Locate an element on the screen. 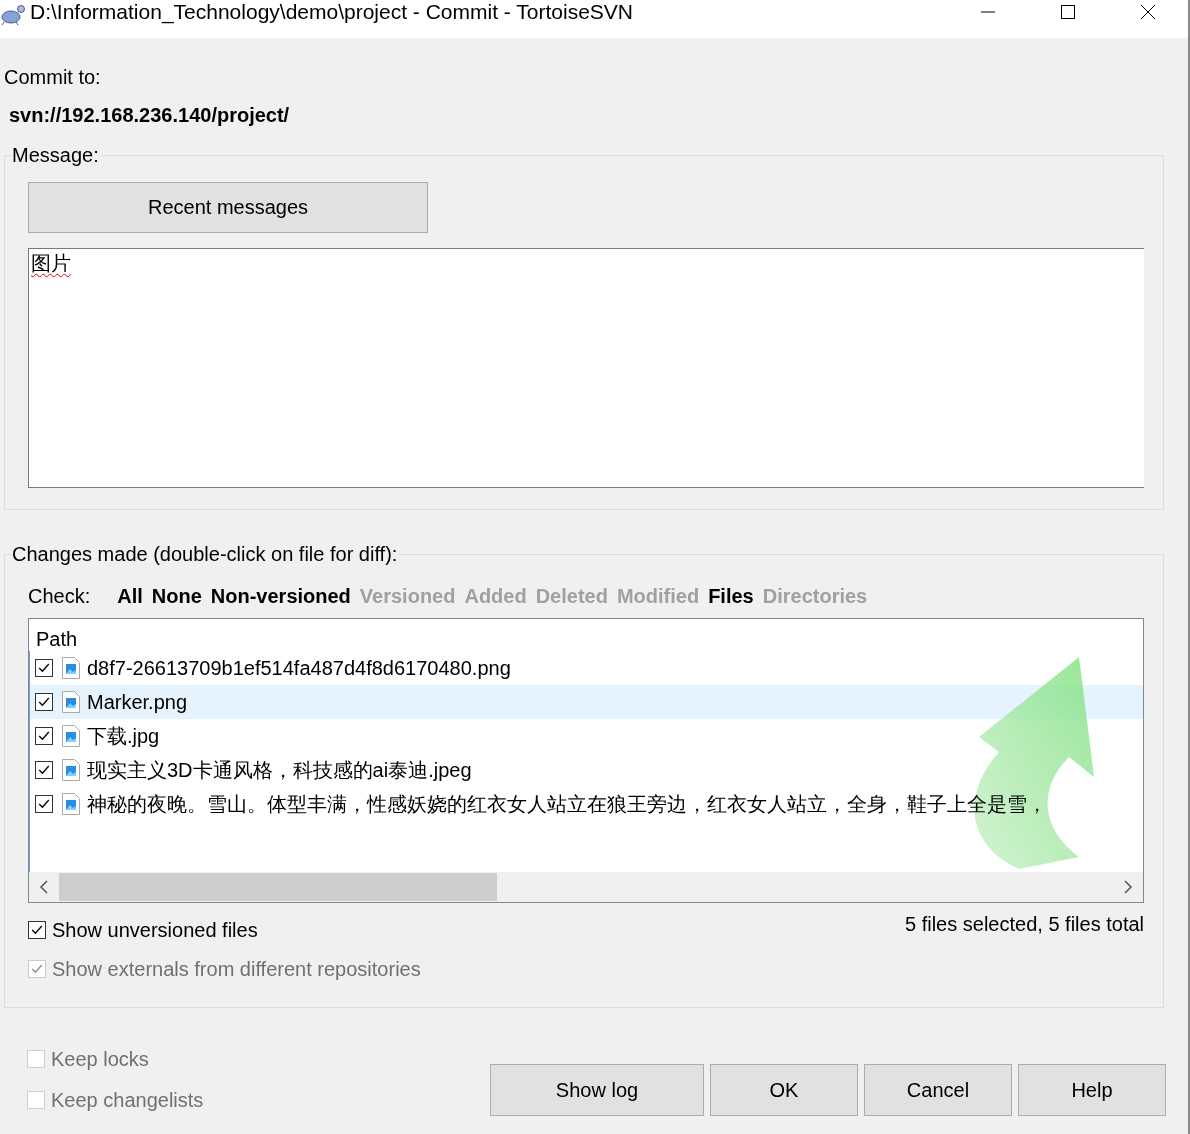 This screenshot has height=1134, width=1190. column-header: Path is located at coordinates (586, 634).